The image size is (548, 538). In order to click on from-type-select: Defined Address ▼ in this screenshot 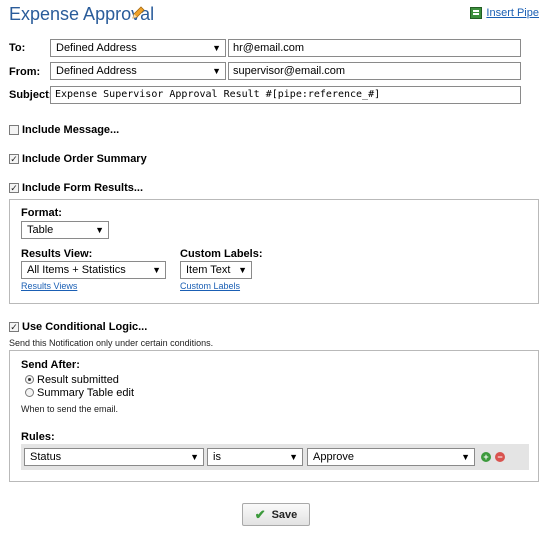, I will do `click(138, 71)`.